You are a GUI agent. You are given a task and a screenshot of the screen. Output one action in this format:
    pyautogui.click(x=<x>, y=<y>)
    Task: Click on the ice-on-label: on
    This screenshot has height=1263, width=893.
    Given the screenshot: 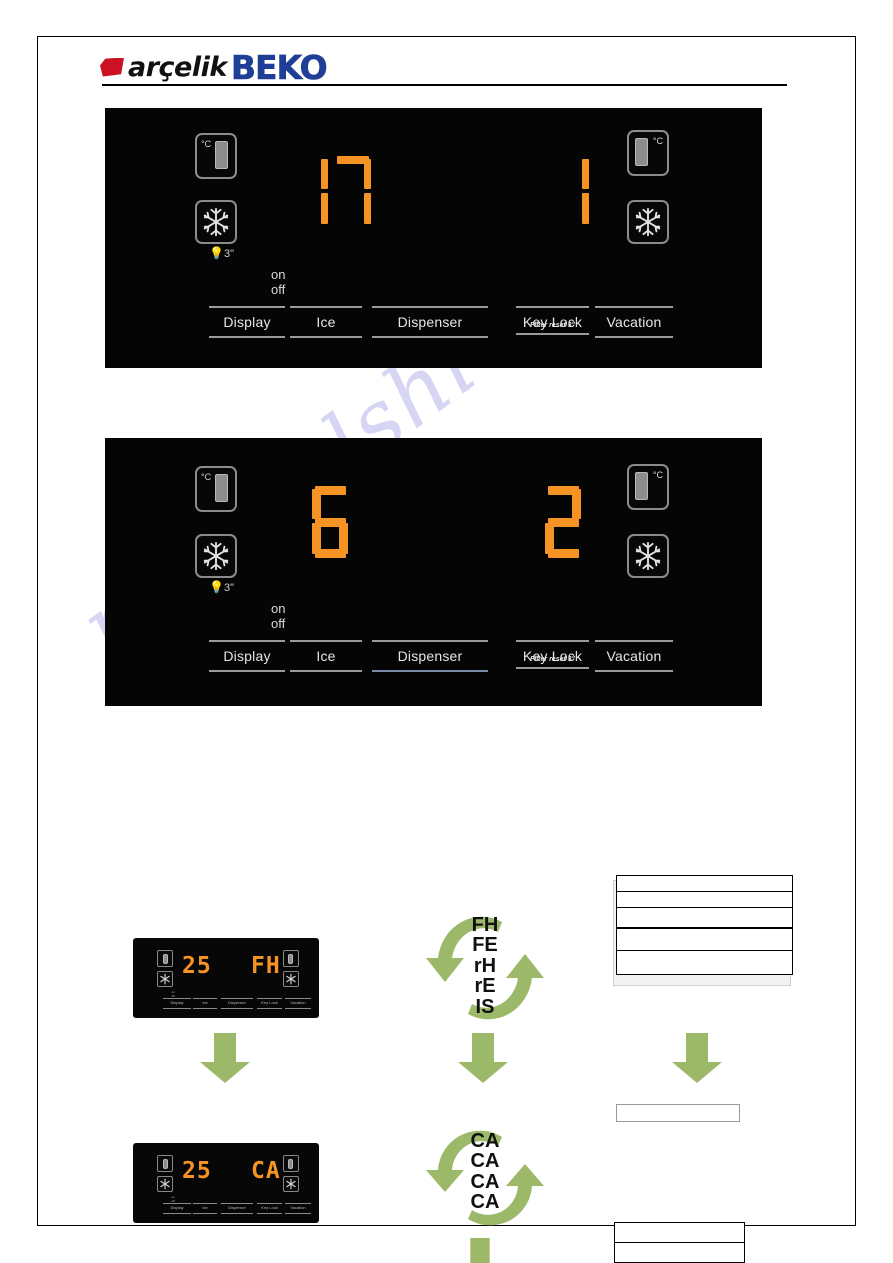 What is the action you would take?
    pyautogui.click(x=278, y=608)
    